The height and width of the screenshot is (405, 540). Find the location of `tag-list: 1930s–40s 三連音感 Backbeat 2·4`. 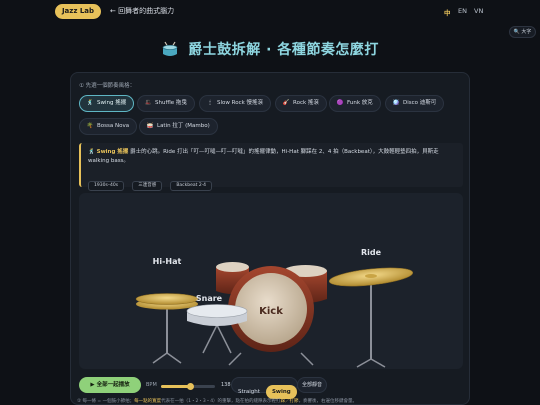

tag-list: 1930s–40s 三連音感 Backbeat 2·4 is located at coordinates (151, 181).